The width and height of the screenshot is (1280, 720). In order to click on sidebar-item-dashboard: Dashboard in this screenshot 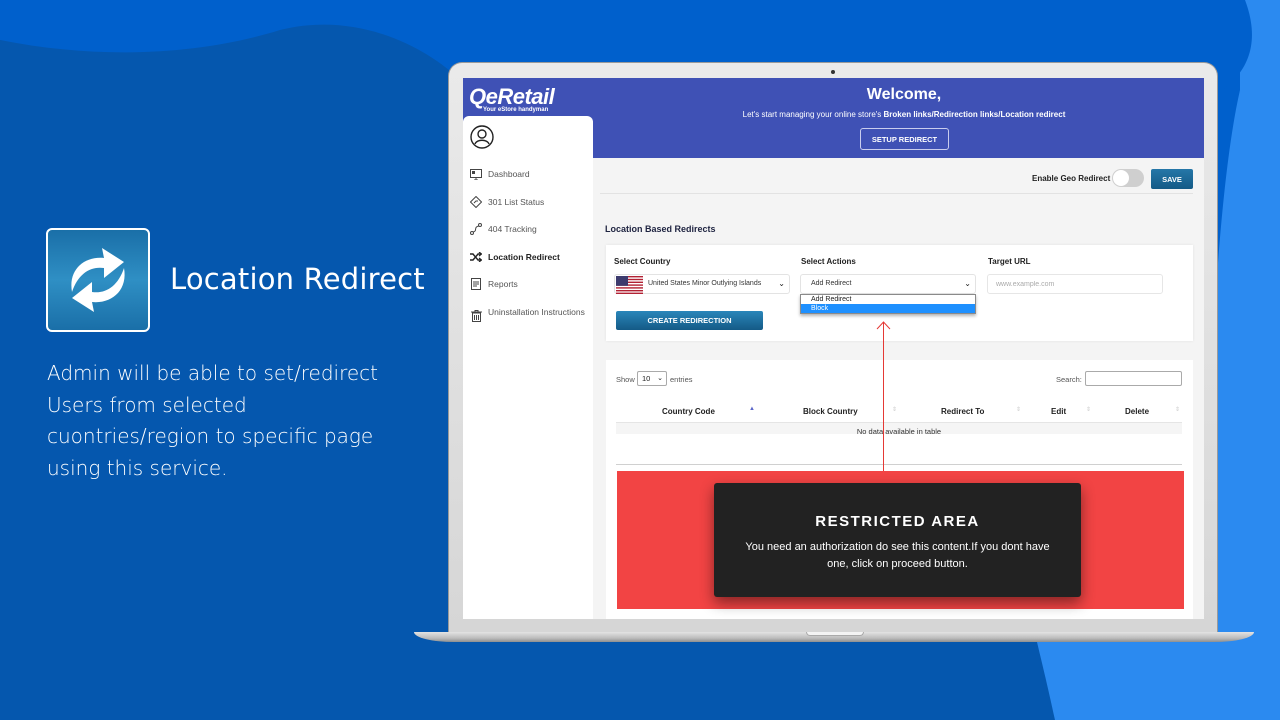, I will do `click(530, 182)`.